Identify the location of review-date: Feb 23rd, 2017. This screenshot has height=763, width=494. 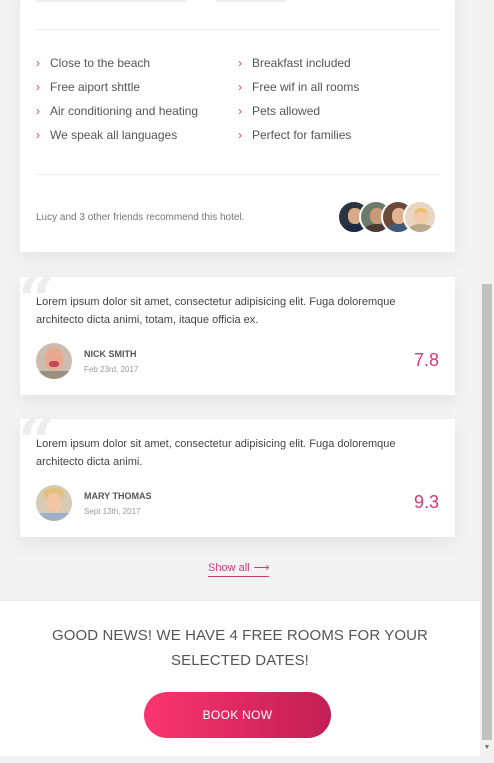
(111, 369).